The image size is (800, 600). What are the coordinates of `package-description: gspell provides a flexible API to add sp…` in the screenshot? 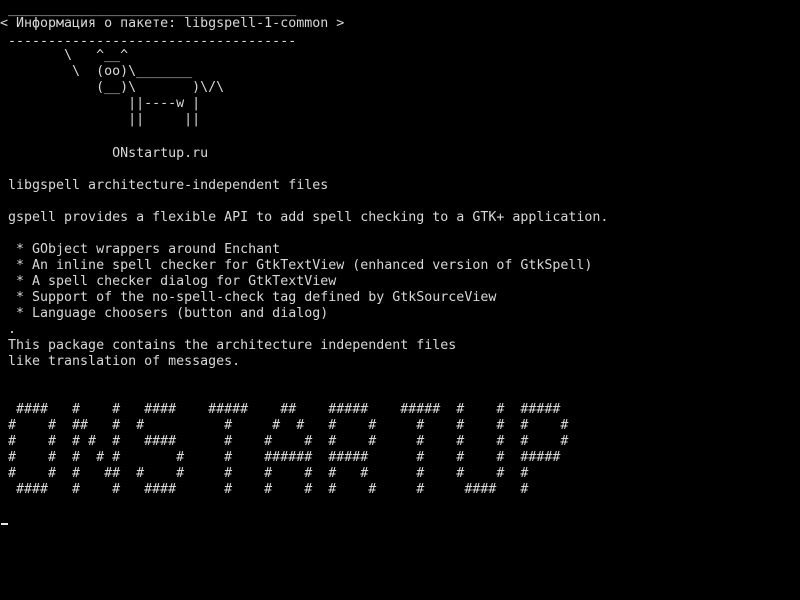 It's located at (304, 217).